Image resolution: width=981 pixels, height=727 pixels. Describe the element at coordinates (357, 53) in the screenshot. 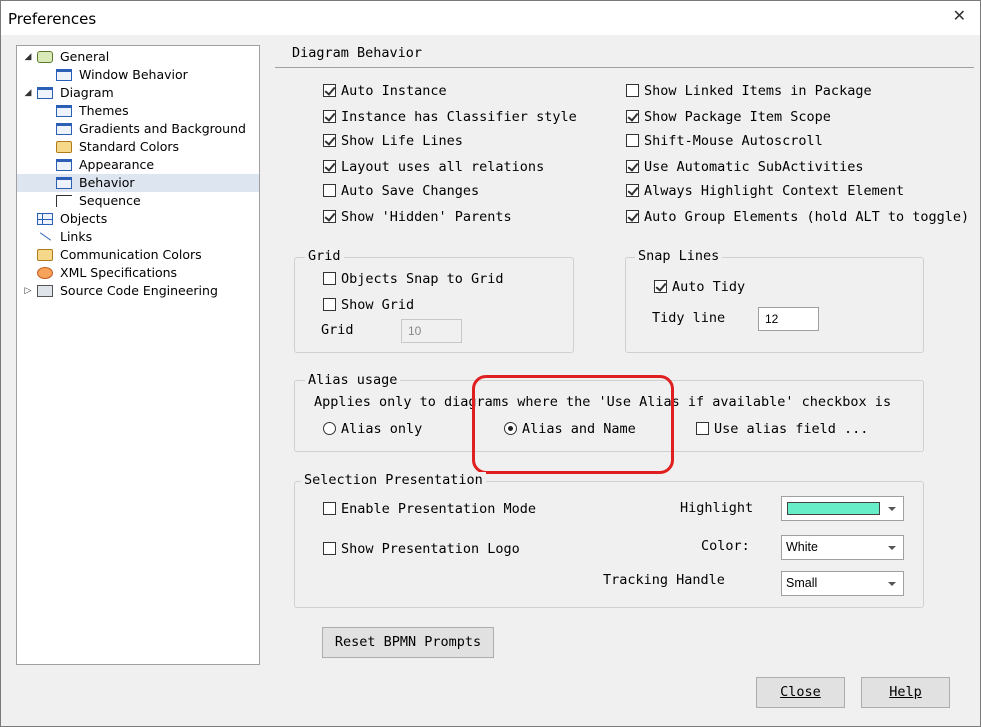

I see `section-title: Diagram Behavior` at that location.